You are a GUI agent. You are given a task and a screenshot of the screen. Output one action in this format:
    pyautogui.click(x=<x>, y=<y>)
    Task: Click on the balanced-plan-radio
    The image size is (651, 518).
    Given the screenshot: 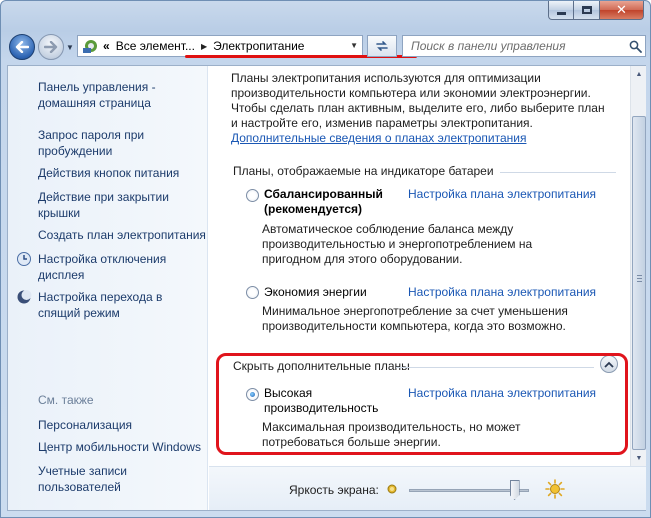 What is the action you would take?
    pyautogui.click(x=252, y=195)
    